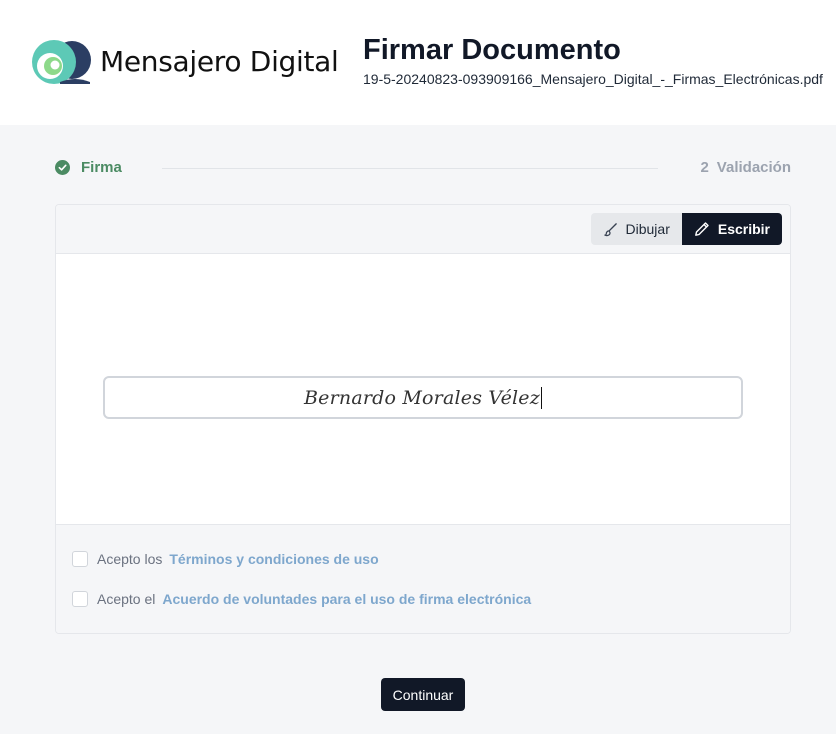 This screenshot has width=836, height=734. I want to click on tab-dibujar-label: Dibujar, so click(647, 229).